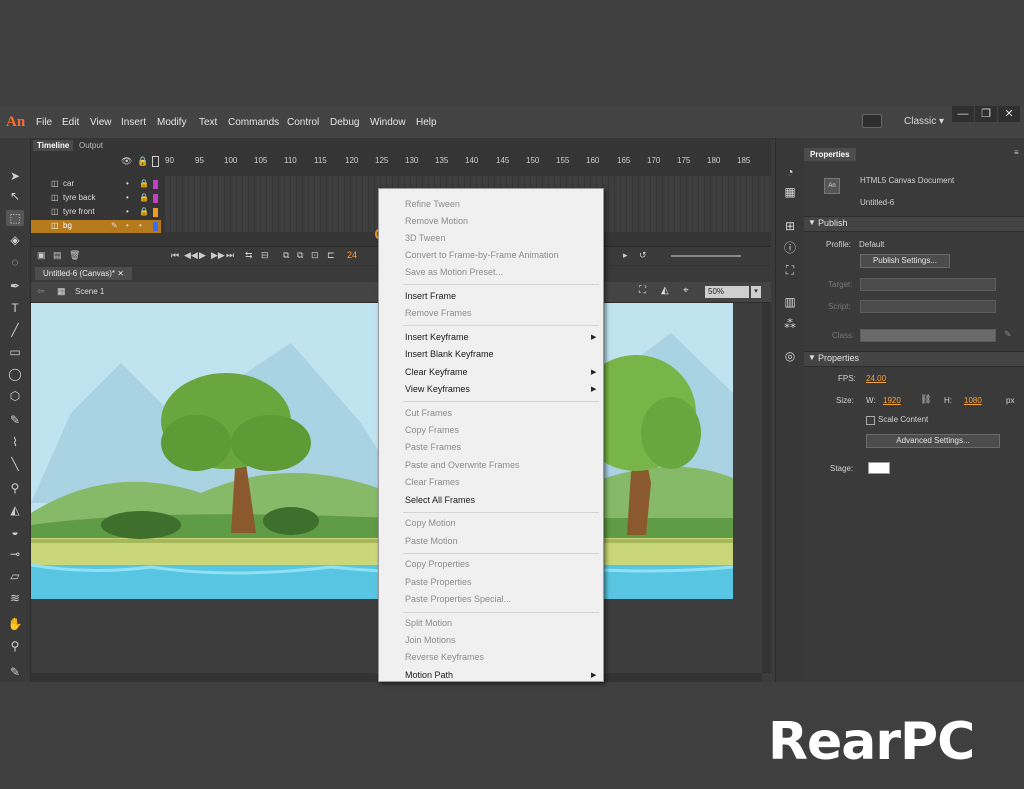  Describe the element at coordinates (171, 122) in the screenshot. I see `menu-modify: Modify` at that location.